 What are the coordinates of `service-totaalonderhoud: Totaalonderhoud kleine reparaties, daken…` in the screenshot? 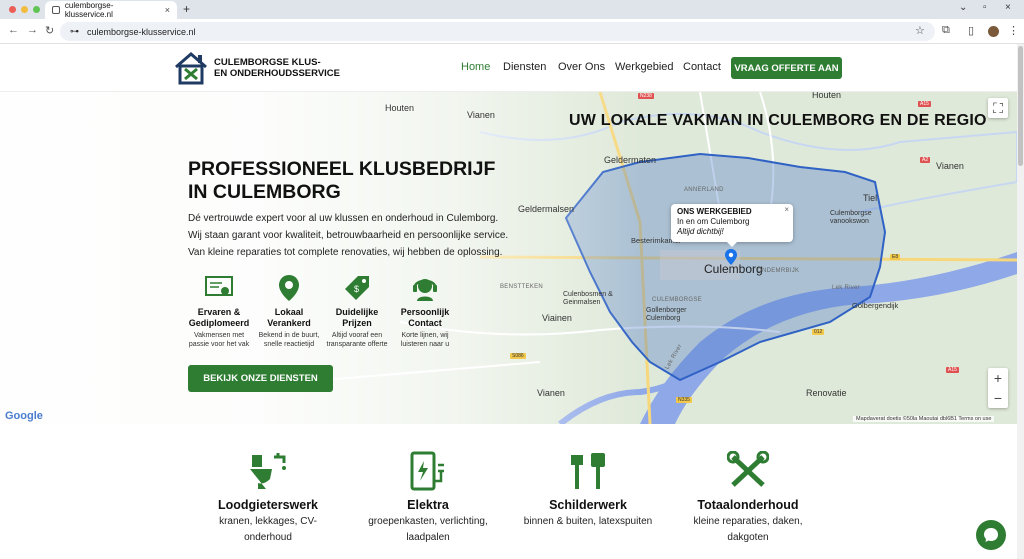 It's located at (748, 498).